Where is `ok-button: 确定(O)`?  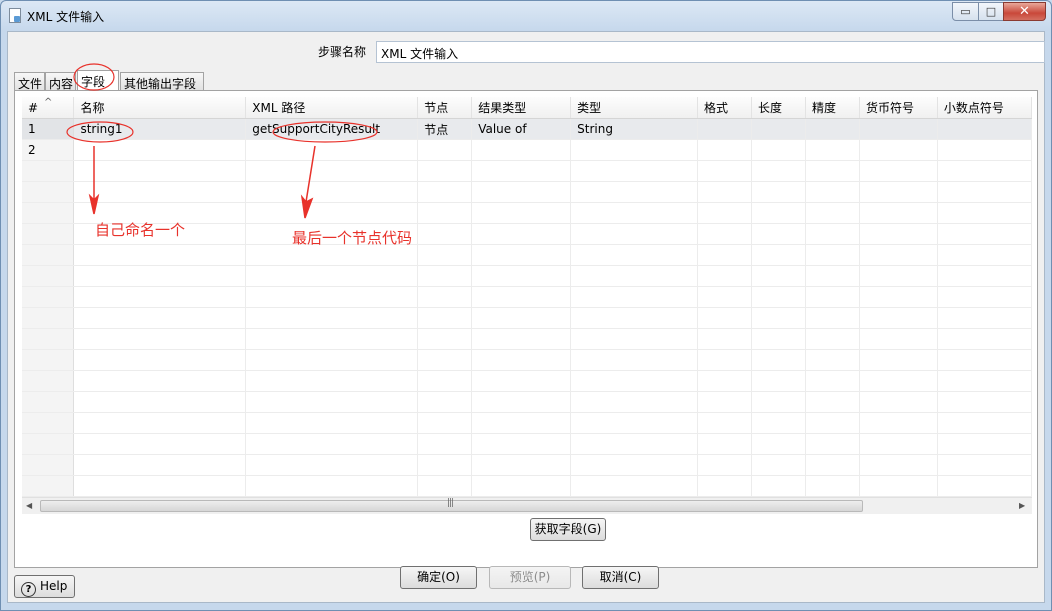
ok-button: 确定(O) is located at coordinates (438, 577).